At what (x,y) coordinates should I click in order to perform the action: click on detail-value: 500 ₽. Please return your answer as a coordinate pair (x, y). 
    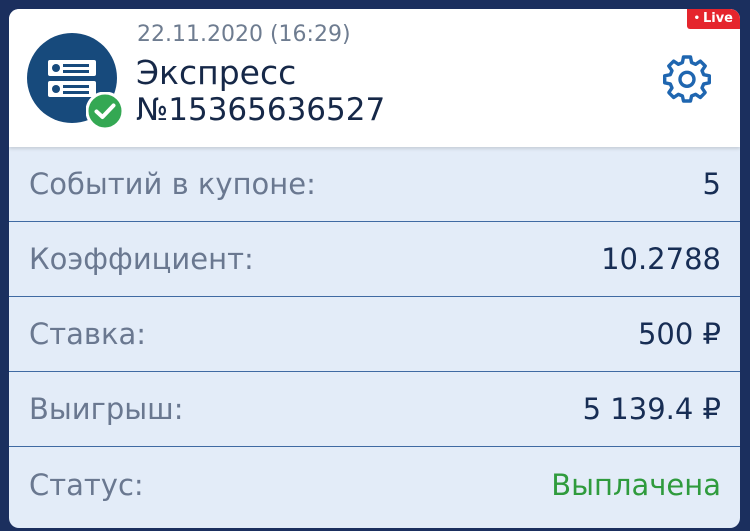
    Looking at the image, I should click on (679, 334).